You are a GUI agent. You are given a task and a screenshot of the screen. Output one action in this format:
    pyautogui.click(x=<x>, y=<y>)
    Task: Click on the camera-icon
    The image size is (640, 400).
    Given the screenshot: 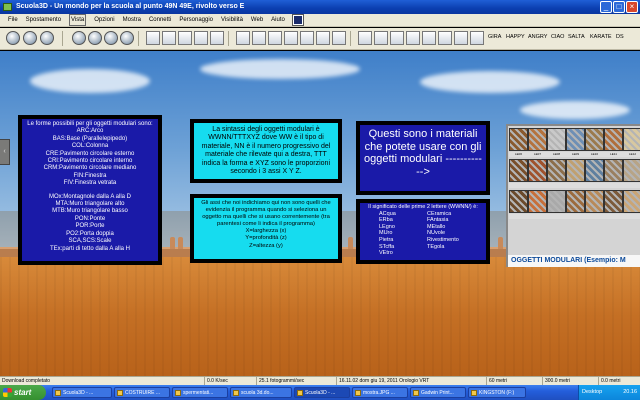 What is the action you would take?
    pyautogui.click(x=217, y=38)
    